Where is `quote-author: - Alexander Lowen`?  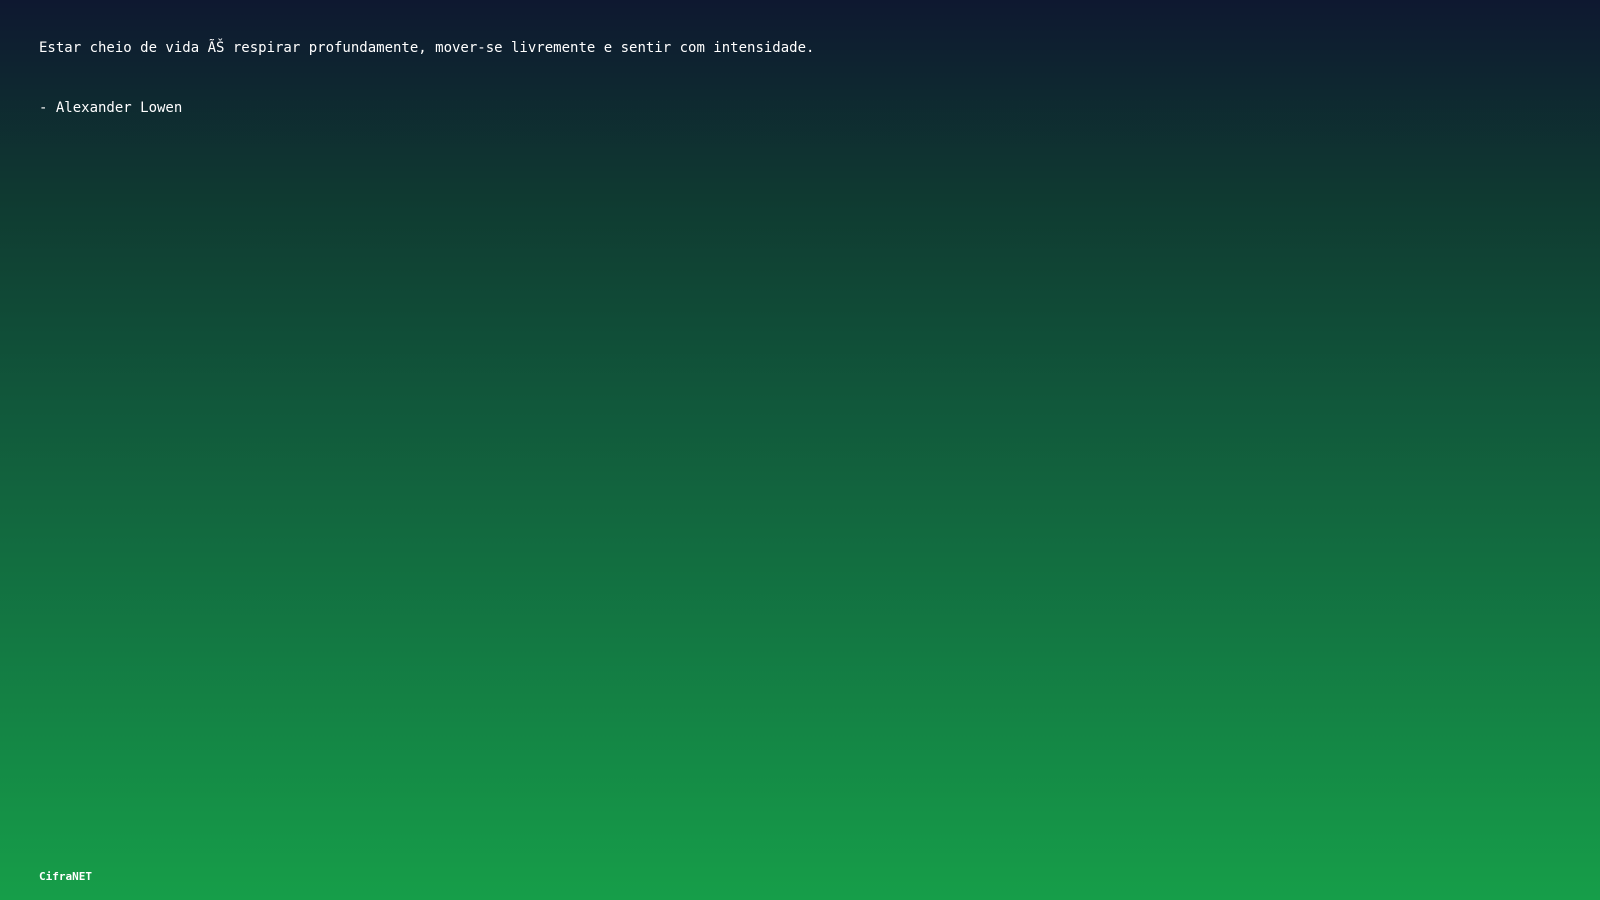 quote-author: - Alexander Lowen is located at coordinates (111, 108).